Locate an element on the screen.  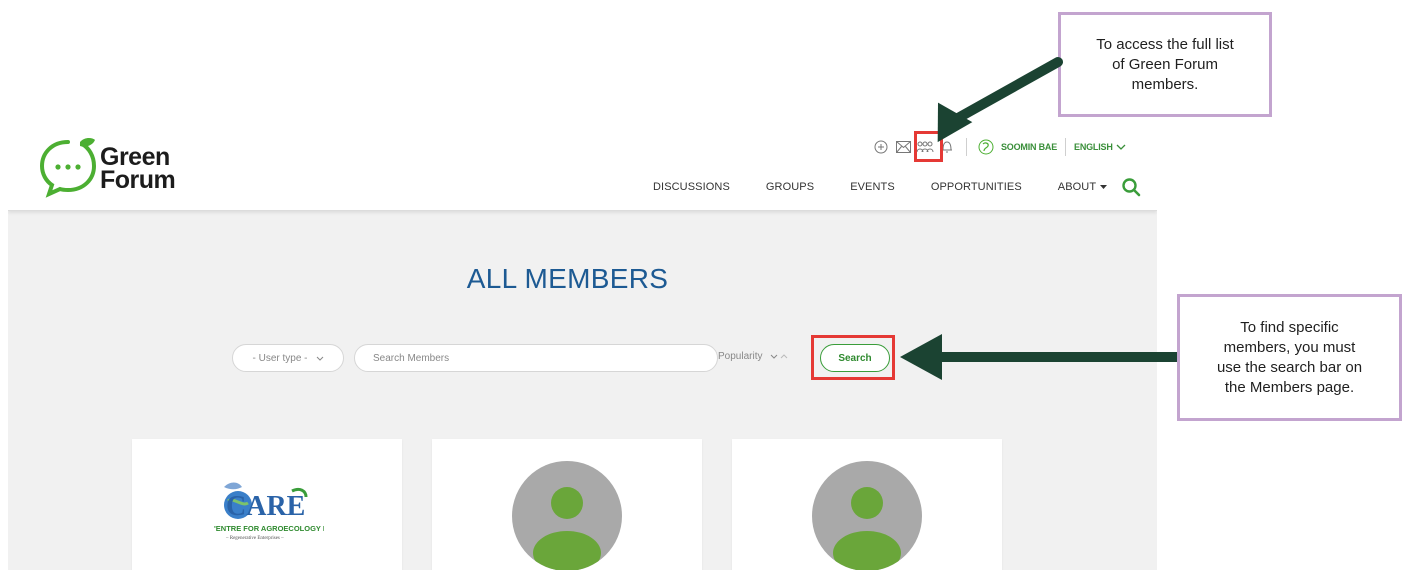
language-label: ENGLISH is located at coordinates (1093, 147).